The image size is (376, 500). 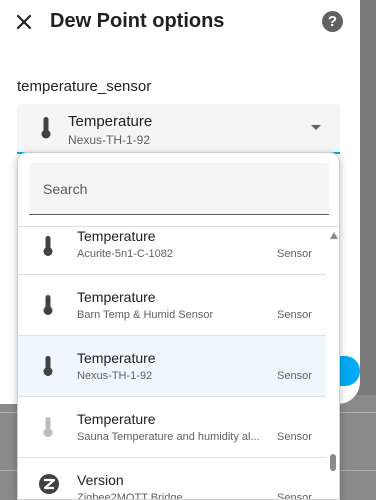 What do you see at coordinates (333, 462) in the screenshot?
I see `scroll-thumb` at bounding box center [333, 462].